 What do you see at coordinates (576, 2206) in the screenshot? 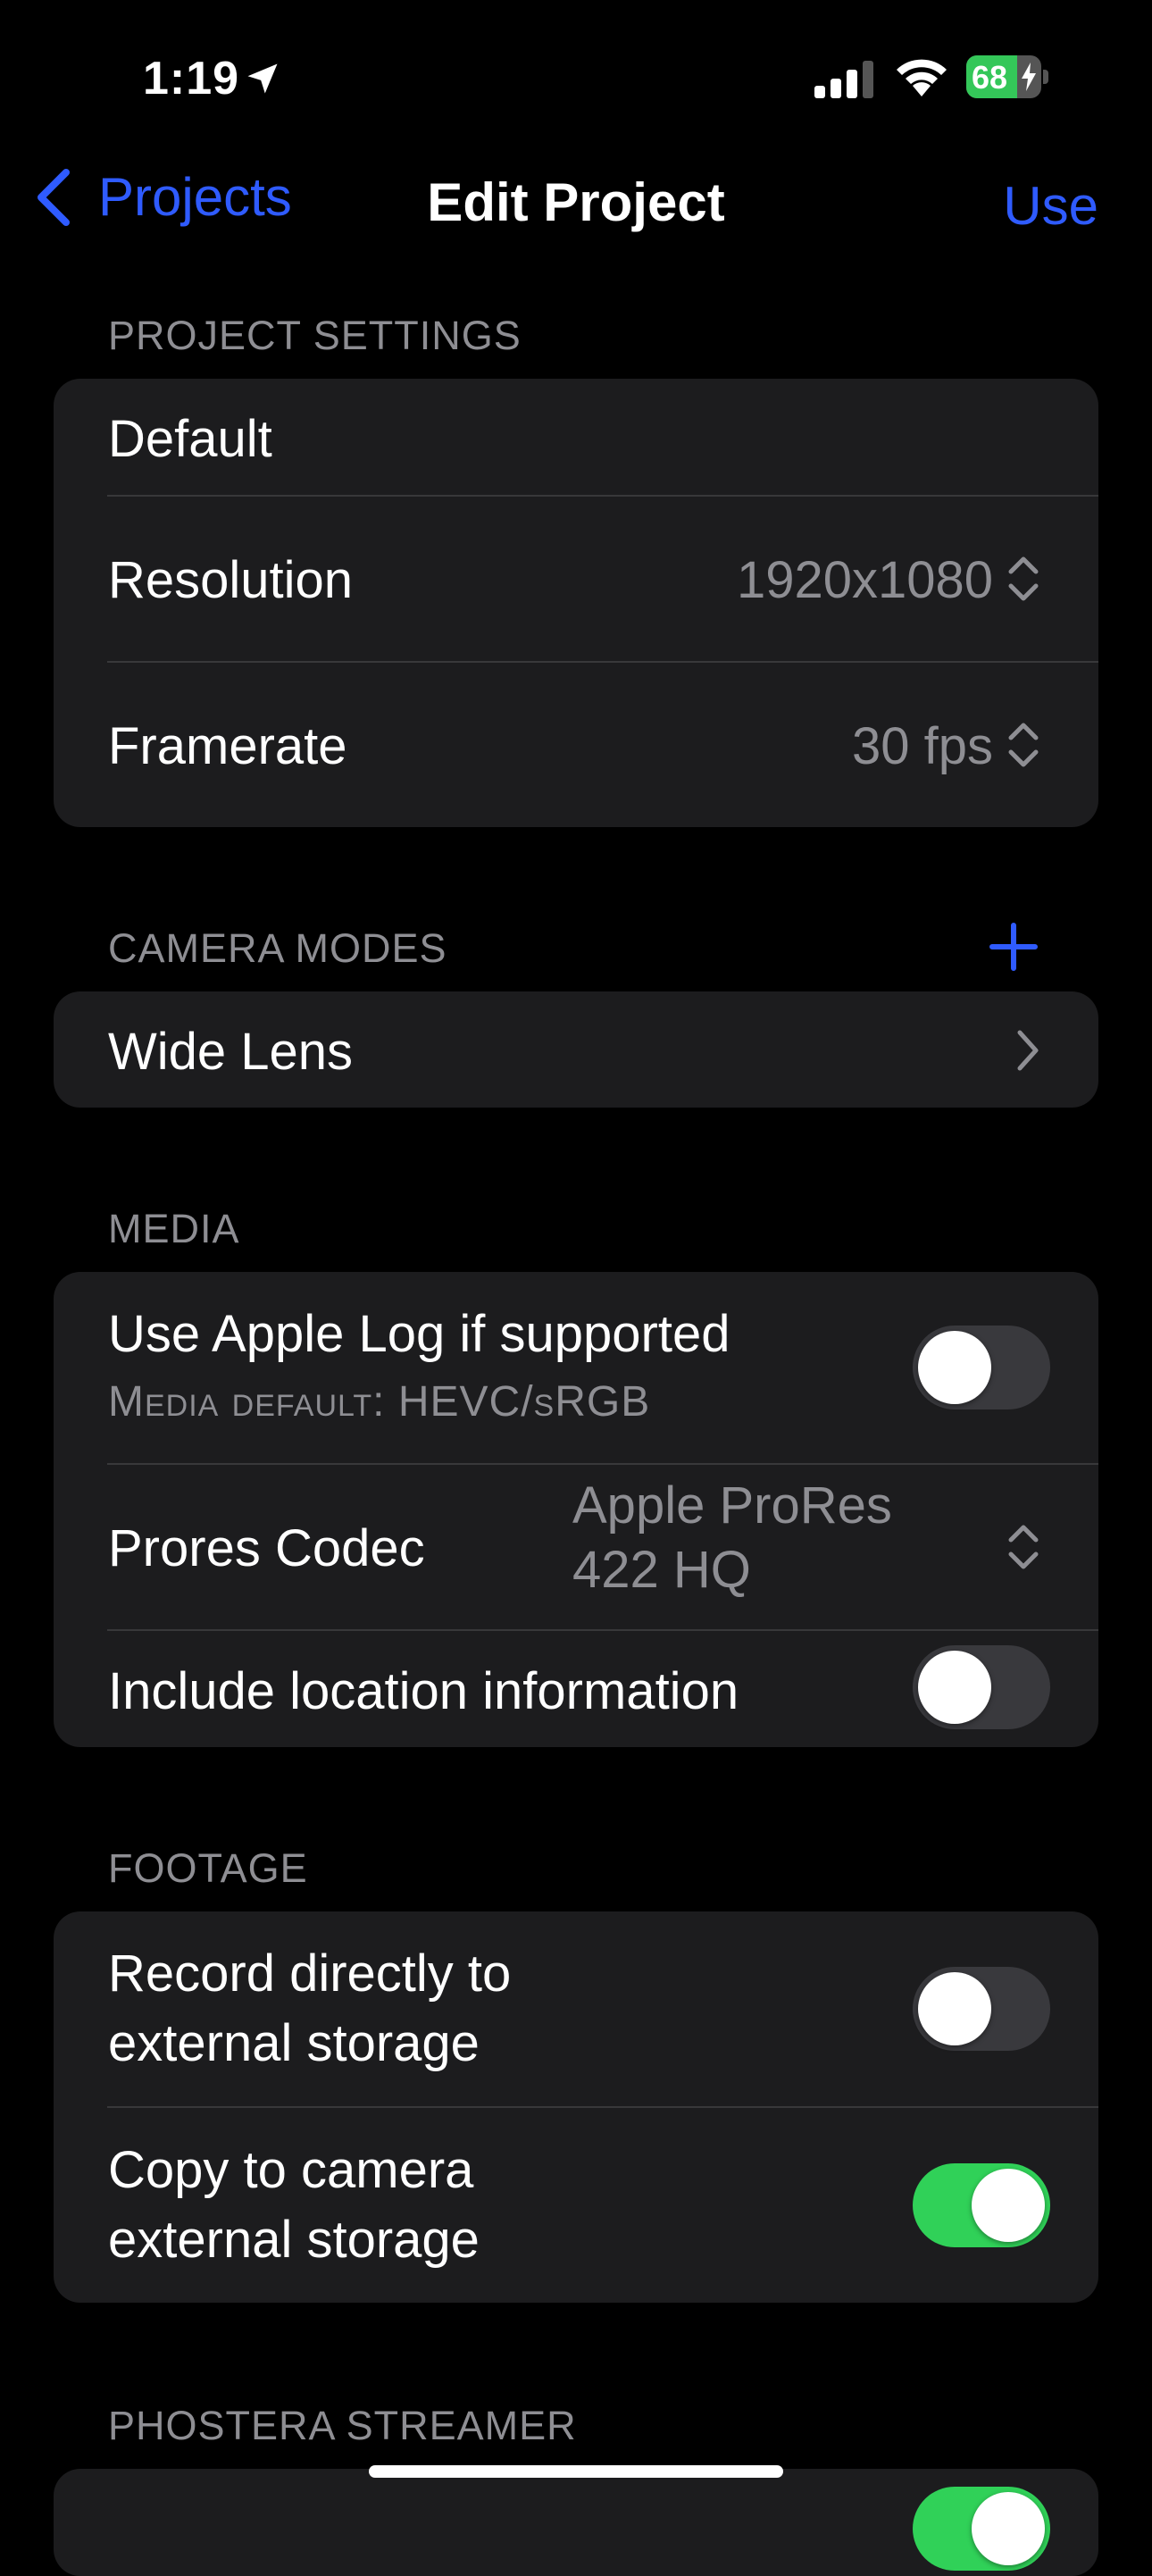
I see `copy-external-row: Copy to camera external storage` at bounding box center [576, 2206].